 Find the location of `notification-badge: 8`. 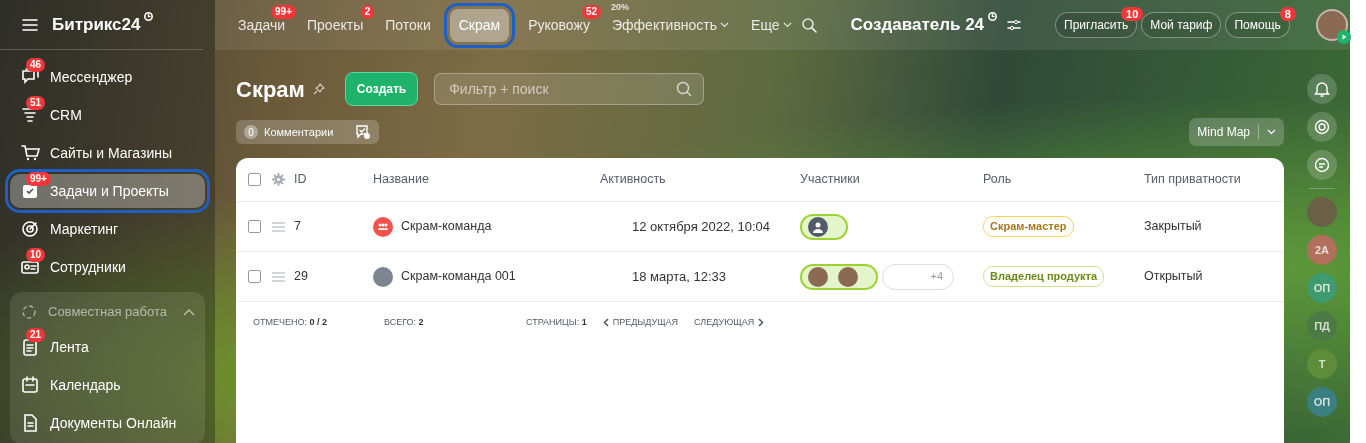

notification-badge: 8 is located at coordinates (1287, 14).